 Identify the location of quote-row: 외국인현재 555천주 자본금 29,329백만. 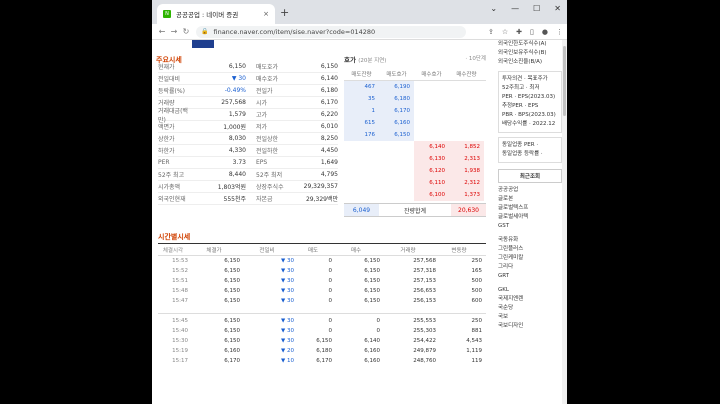
(248, 199).